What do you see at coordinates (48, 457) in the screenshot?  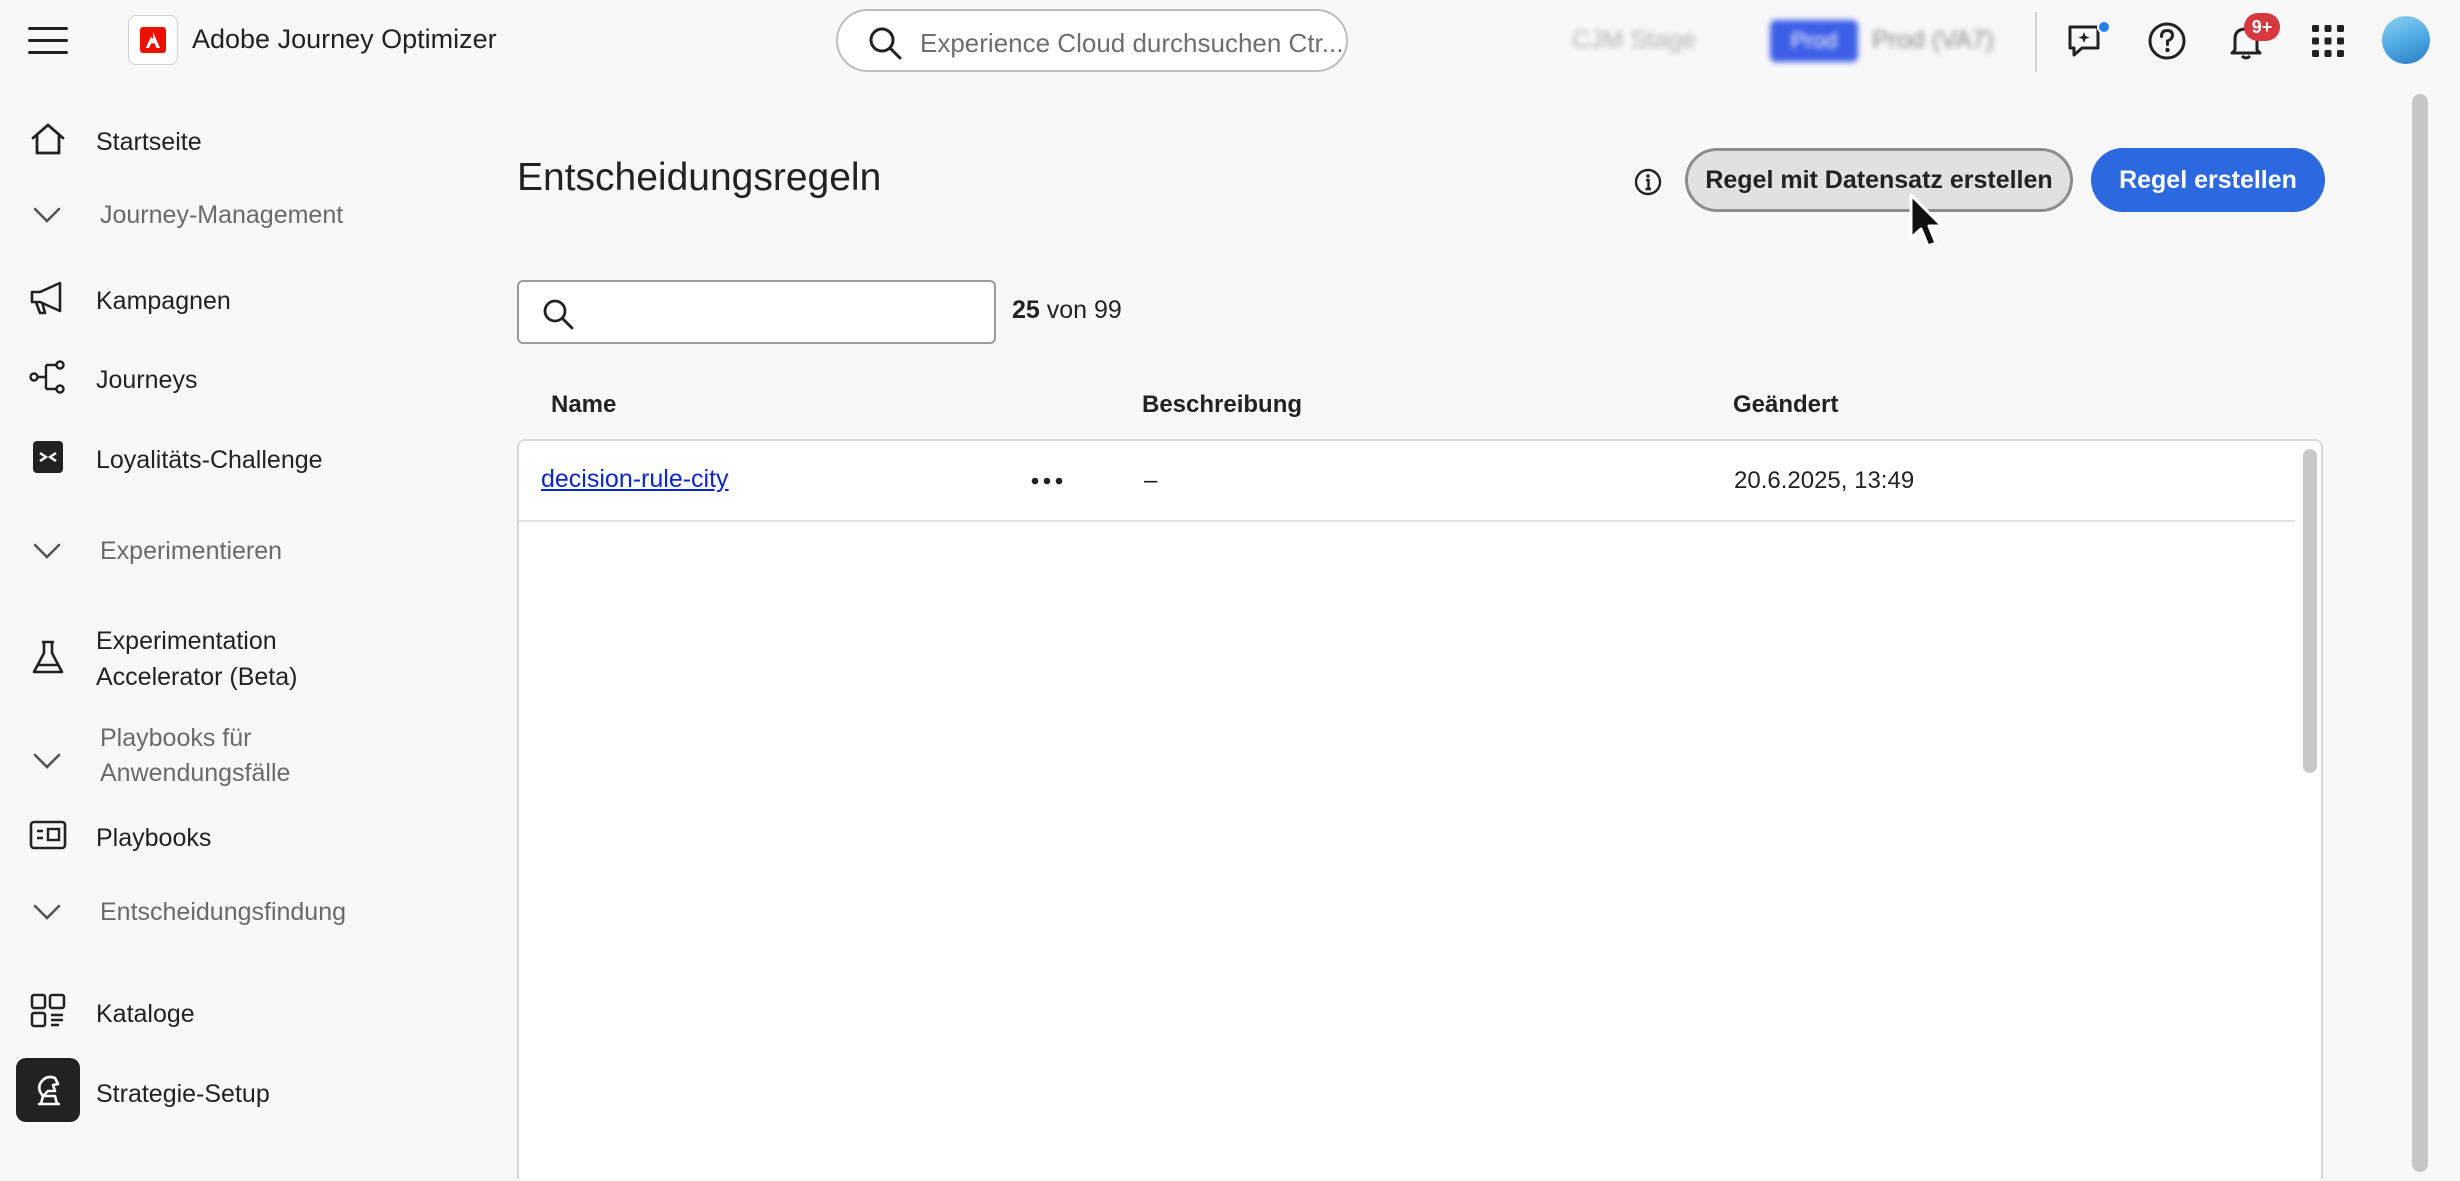 I see `challenge-icon` at bounding box center [48, 457].